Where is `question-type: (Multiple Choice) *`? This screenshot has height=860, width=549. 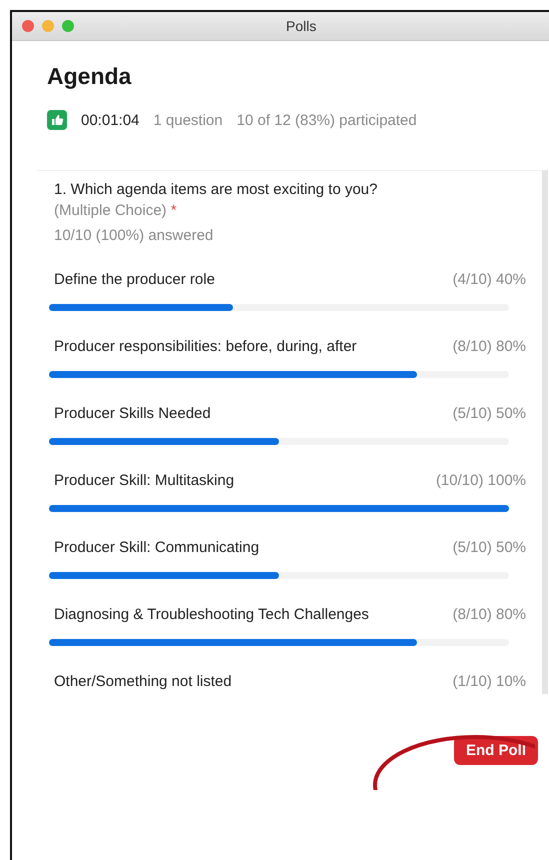
question-type: (Multiple Choice) * is located at coordinates (116, 210).